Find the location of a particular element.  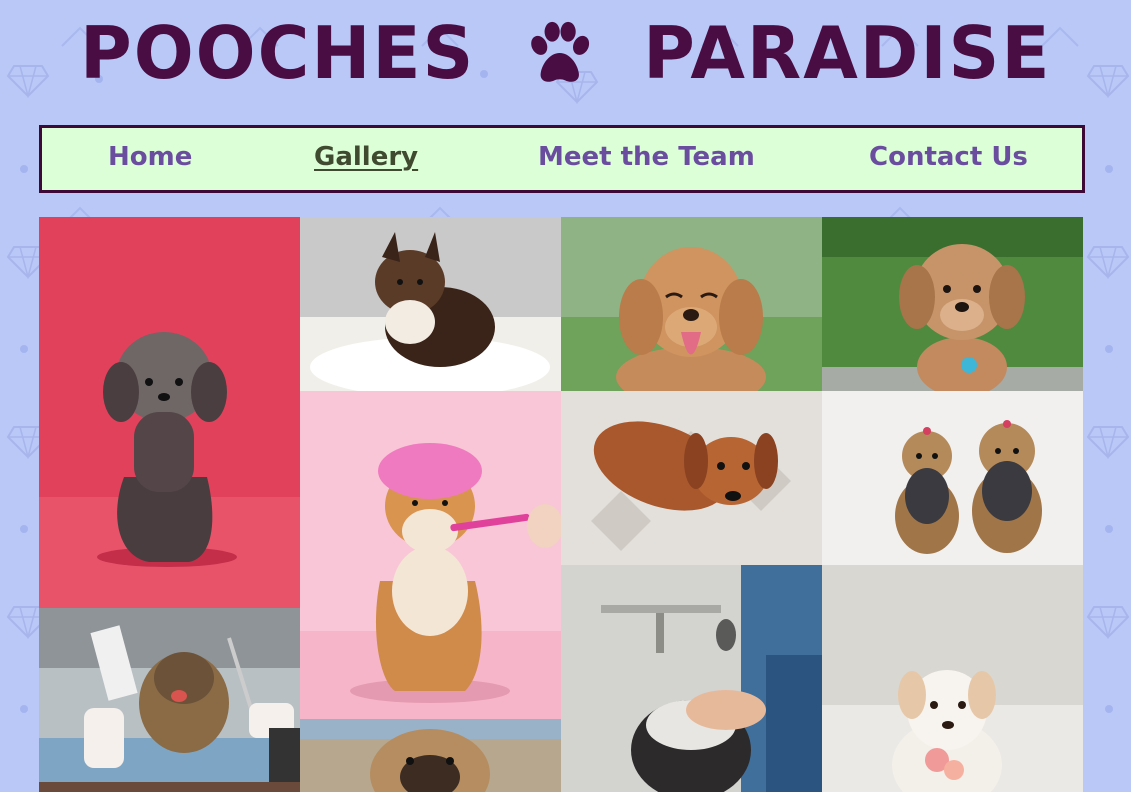

site-title: POOCHES PARADISE is located at coordinates (565, 53).